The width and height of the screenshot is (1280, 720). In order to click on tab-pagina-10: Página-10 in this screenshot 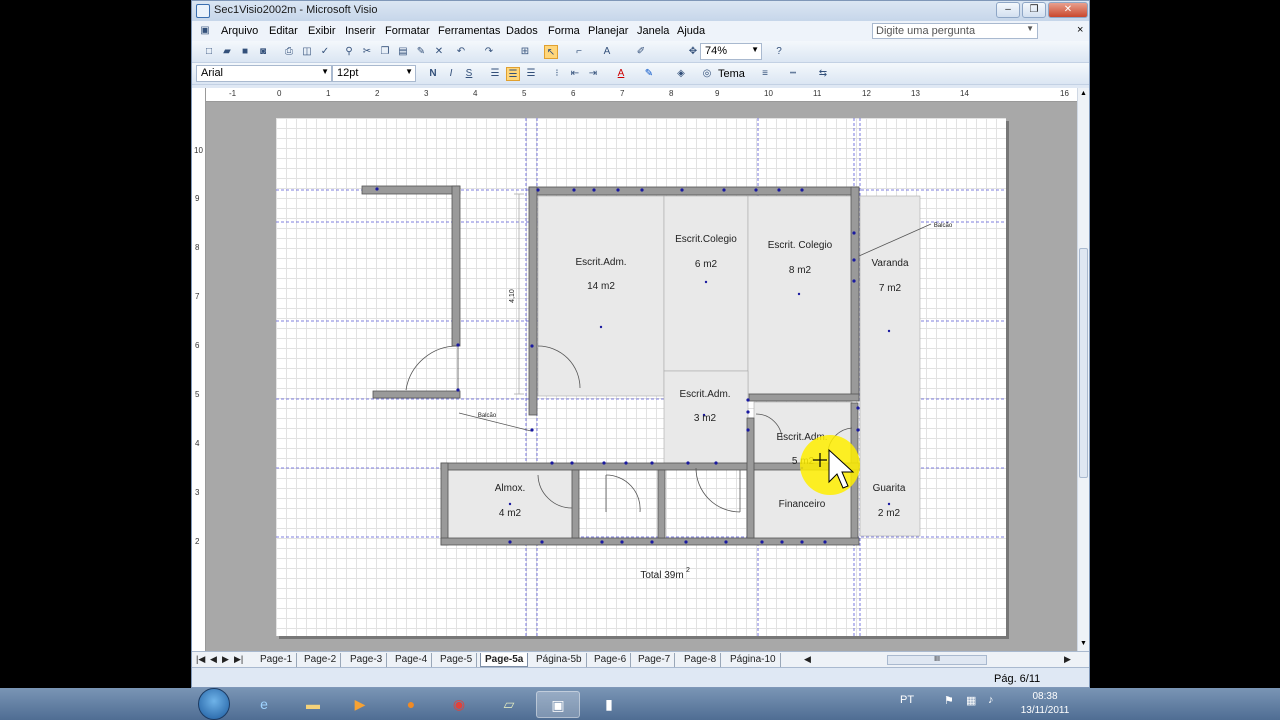, I will do `click(753, 660)`.